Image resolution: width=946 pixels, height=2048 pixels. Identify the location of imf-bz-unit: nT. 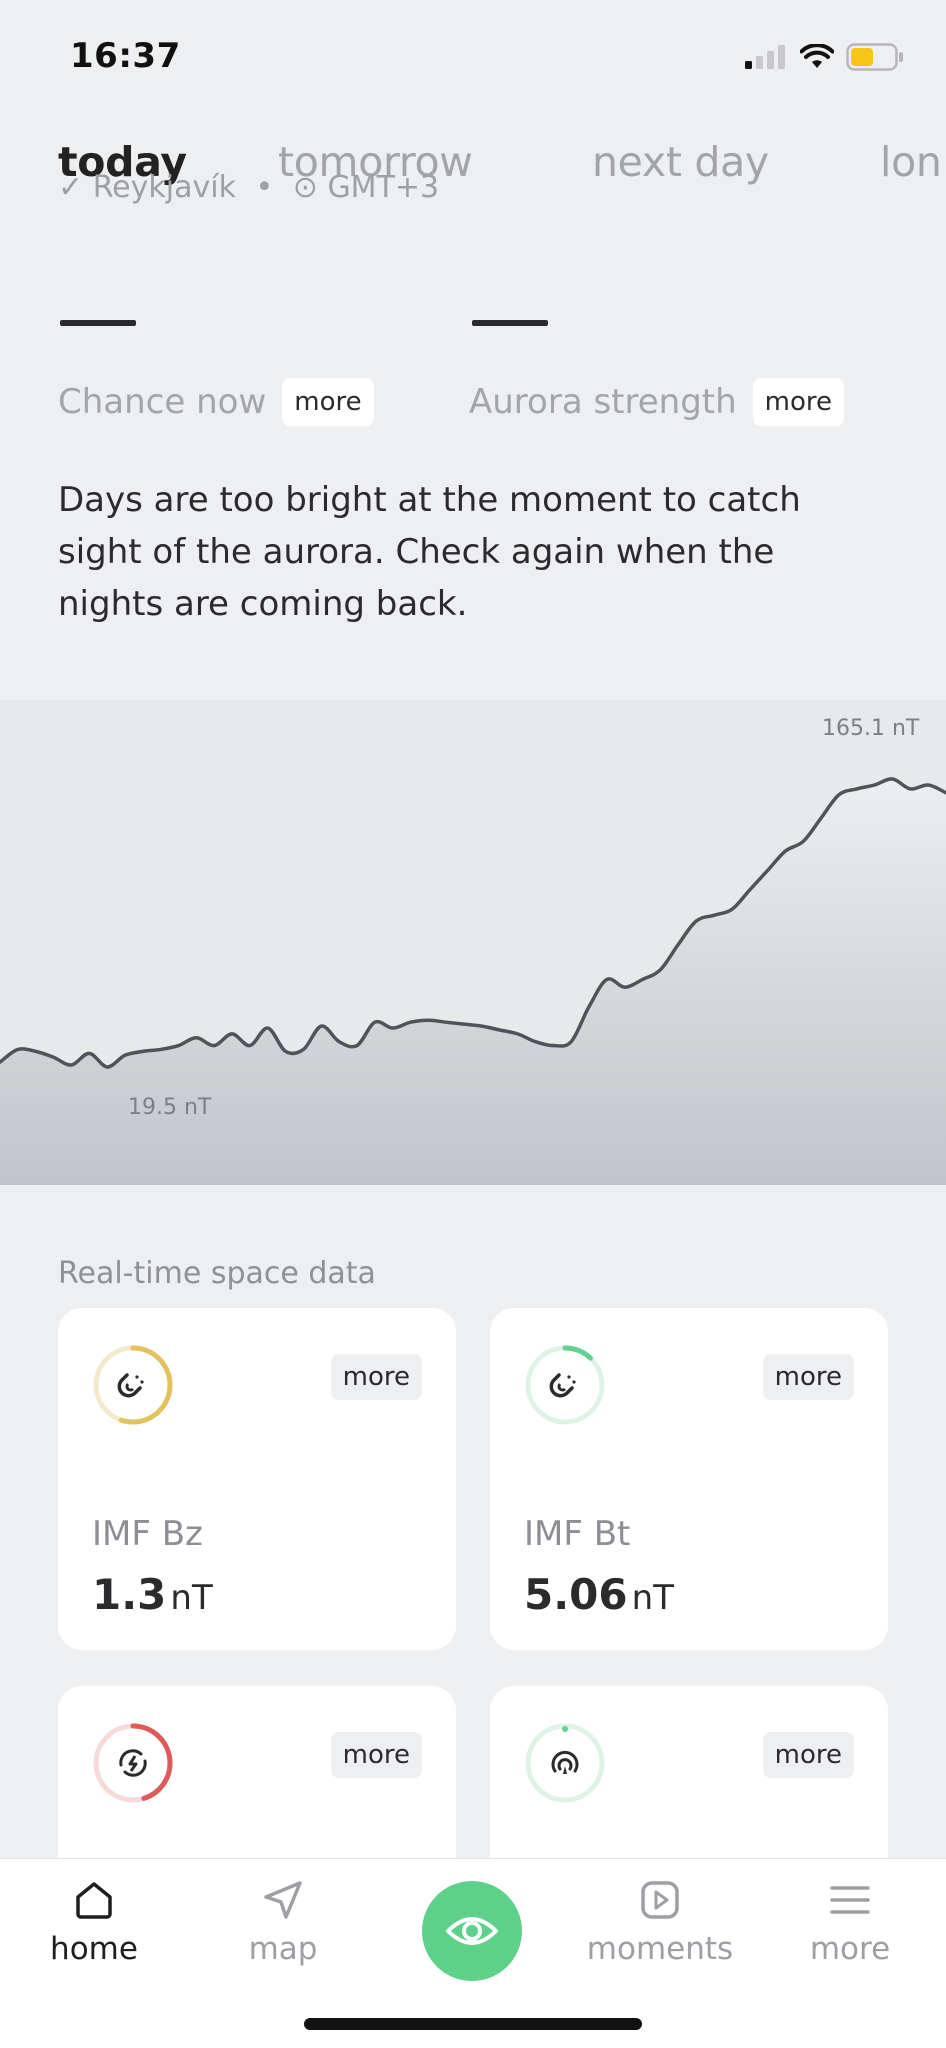
(191, 1598).